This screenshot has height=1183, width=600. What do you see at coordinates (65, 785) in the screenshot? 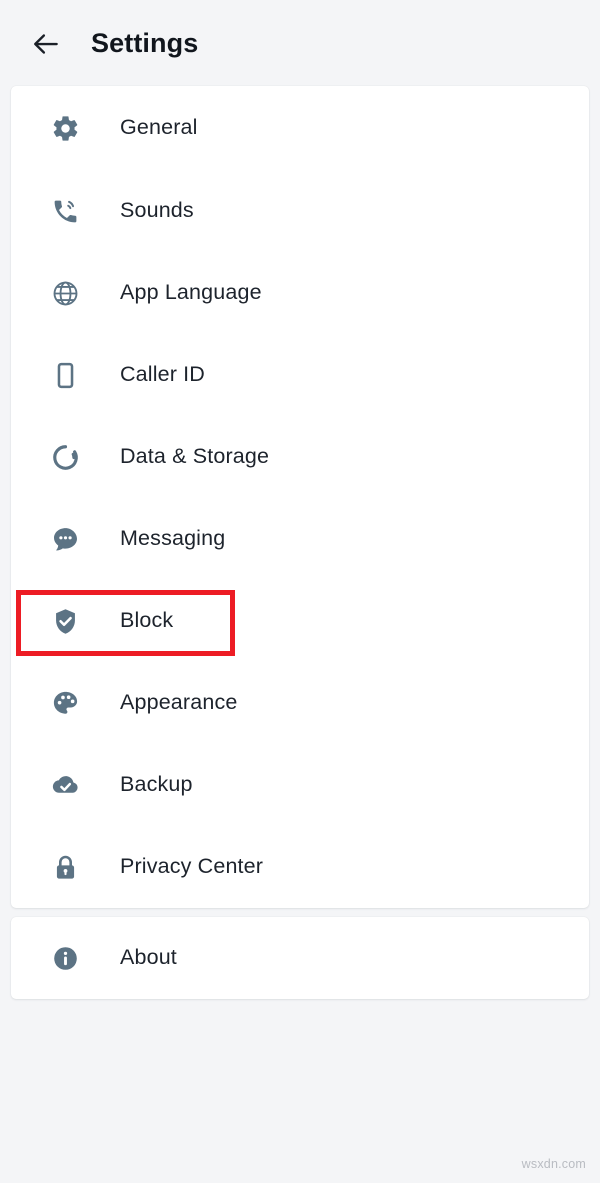
I see `cloud-check-icon` at bounding box center [65, 785].